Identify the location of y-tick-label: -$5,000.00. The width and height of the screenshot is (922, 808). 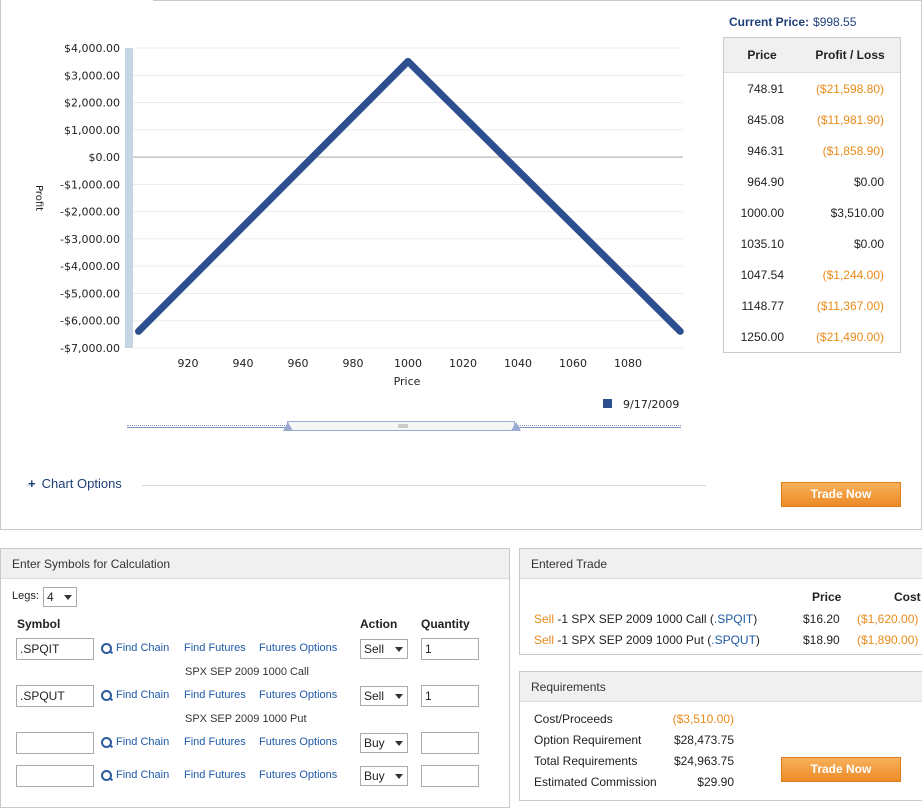
(90, 293).